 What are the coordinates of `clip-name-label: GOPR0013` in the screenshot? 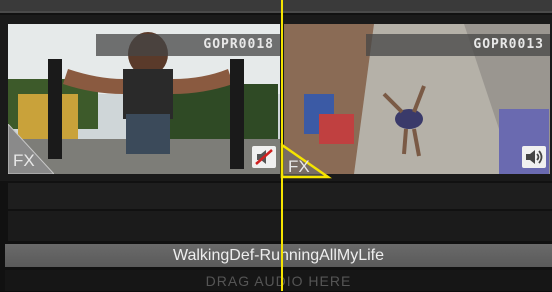 It's located at (458, 45).